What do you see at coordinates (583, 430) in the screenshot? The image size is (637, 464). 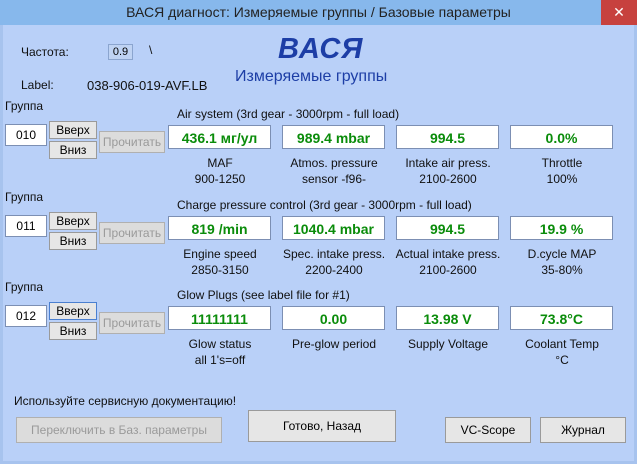 I see `log-button: Журнал` at bounding box center [583, 430].